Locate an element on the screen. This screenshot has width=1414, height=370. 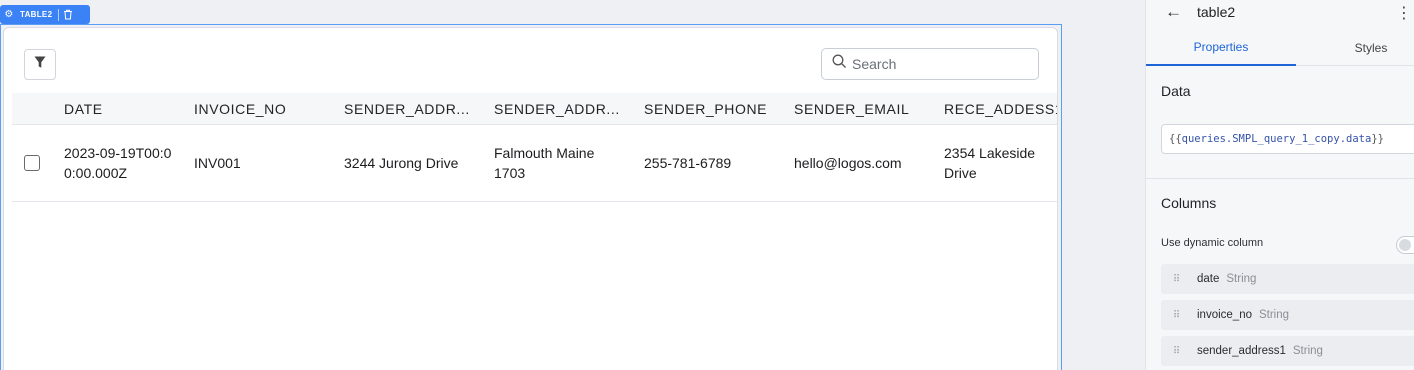
gear-icon: ⚙ is located at coordinates (9, 14).